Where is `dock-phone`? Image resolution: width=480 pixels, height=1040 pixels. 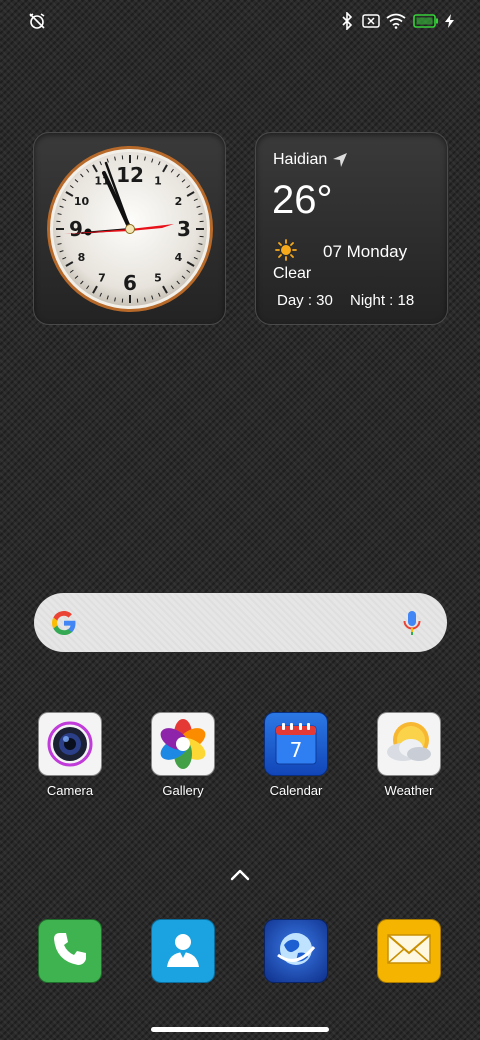 dock-phone is located at coordinates (70, 951).